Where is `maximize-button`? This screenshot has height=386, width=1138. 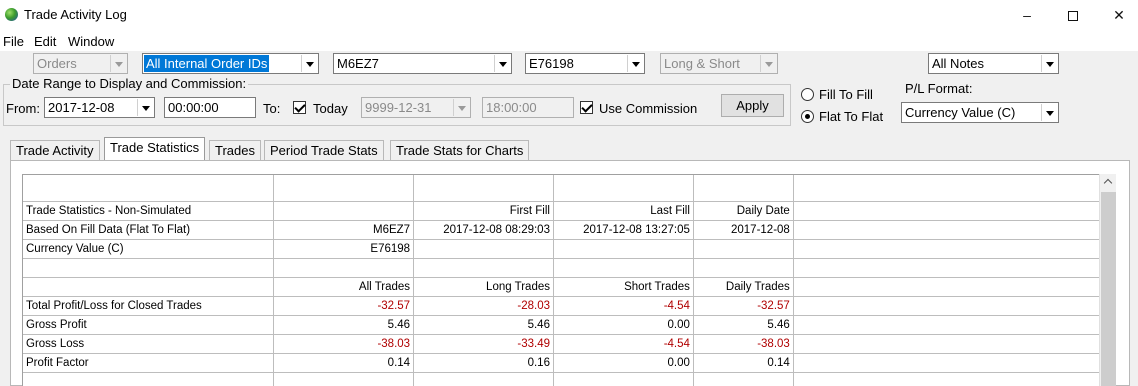 maximize-button is located at coordinates (1073, 15).